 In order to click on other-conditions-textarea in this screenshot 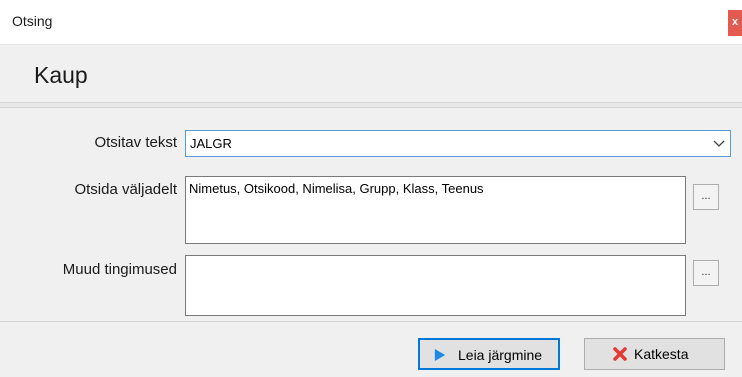, I will do `click(435, 285)`.